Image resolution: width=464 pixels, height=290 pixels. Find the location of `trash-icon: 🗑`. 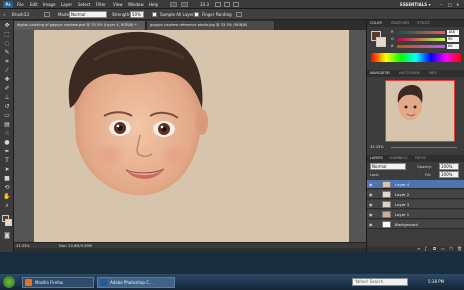

trash-icon: 🗑 is located at coordinates (459, 248).